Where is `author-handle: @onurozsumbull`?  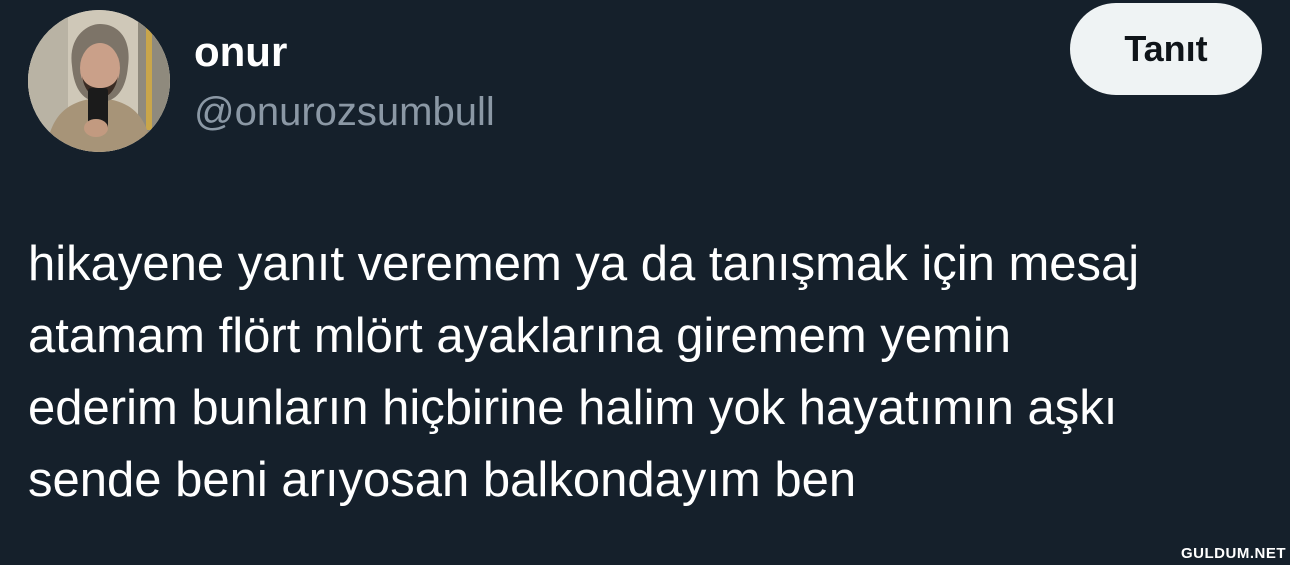 author-handle: @onurozsumbull is located at coordinates (344, 112).